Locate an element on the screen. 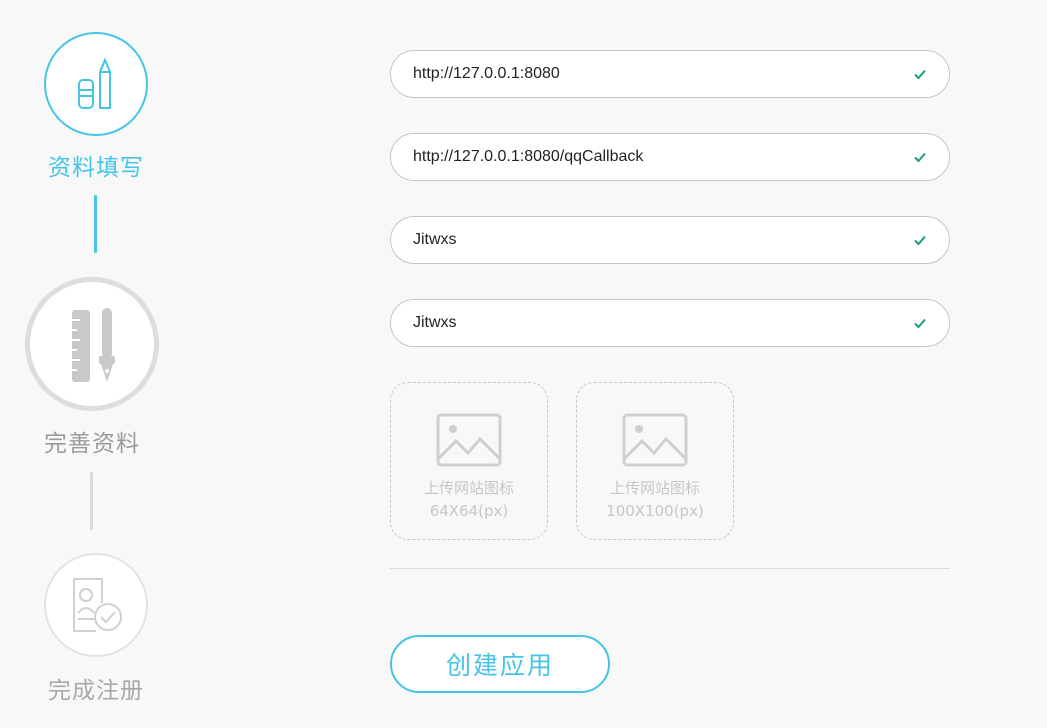 Image resolution: width=1047 pixels, height=728 pixels. step-1-circle is located at coordinates (96, 84).